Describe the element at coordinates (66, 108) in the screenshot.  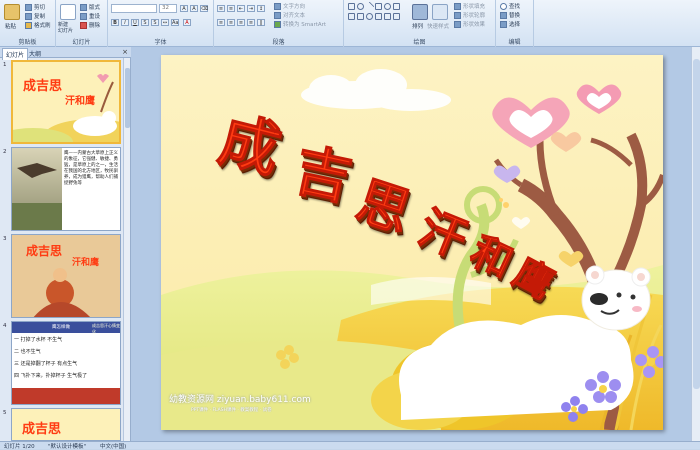
I see `thumb-1-art: 成吉思 汗和鹰` at that location.